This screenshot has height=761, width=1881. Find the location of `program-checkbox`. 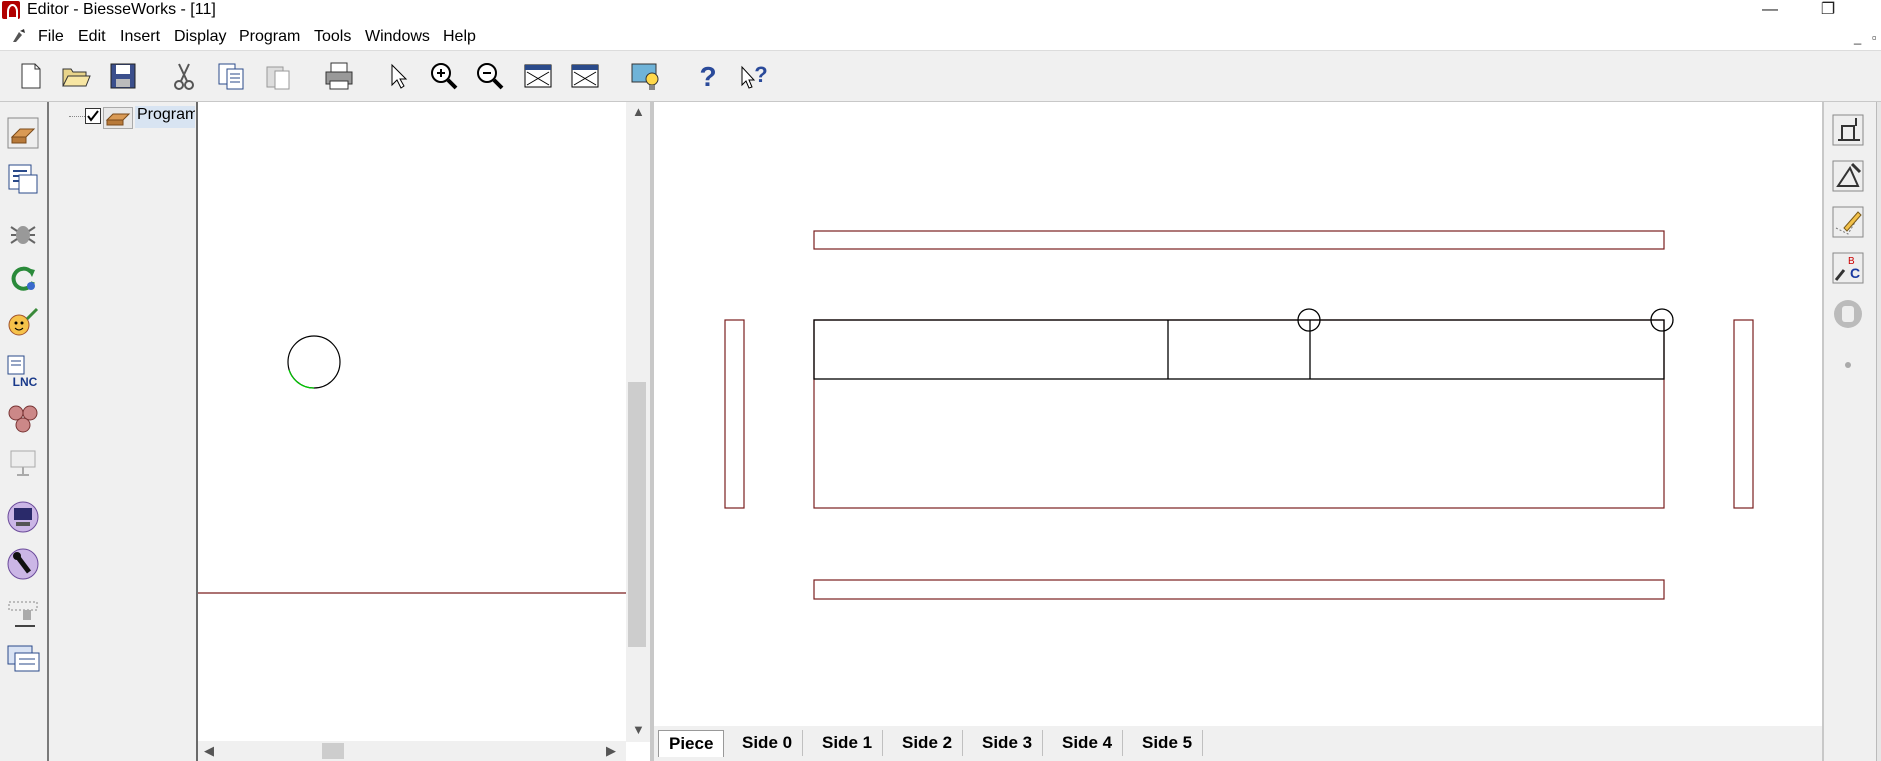

program-checkbox is located at coordinates (93, 116).